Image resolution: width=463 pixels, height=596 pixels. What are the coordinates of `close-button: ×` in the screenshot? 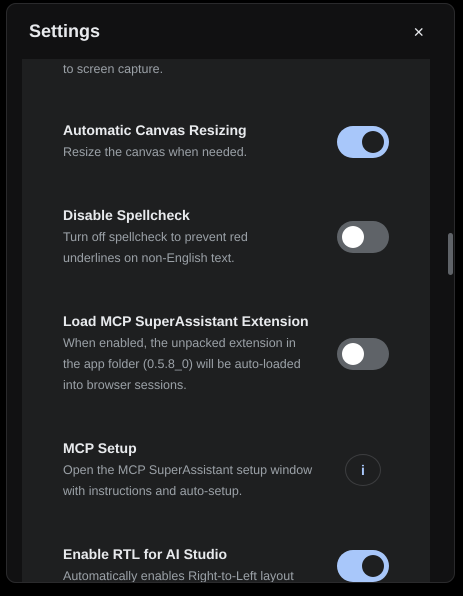 It's located at (418, 31).